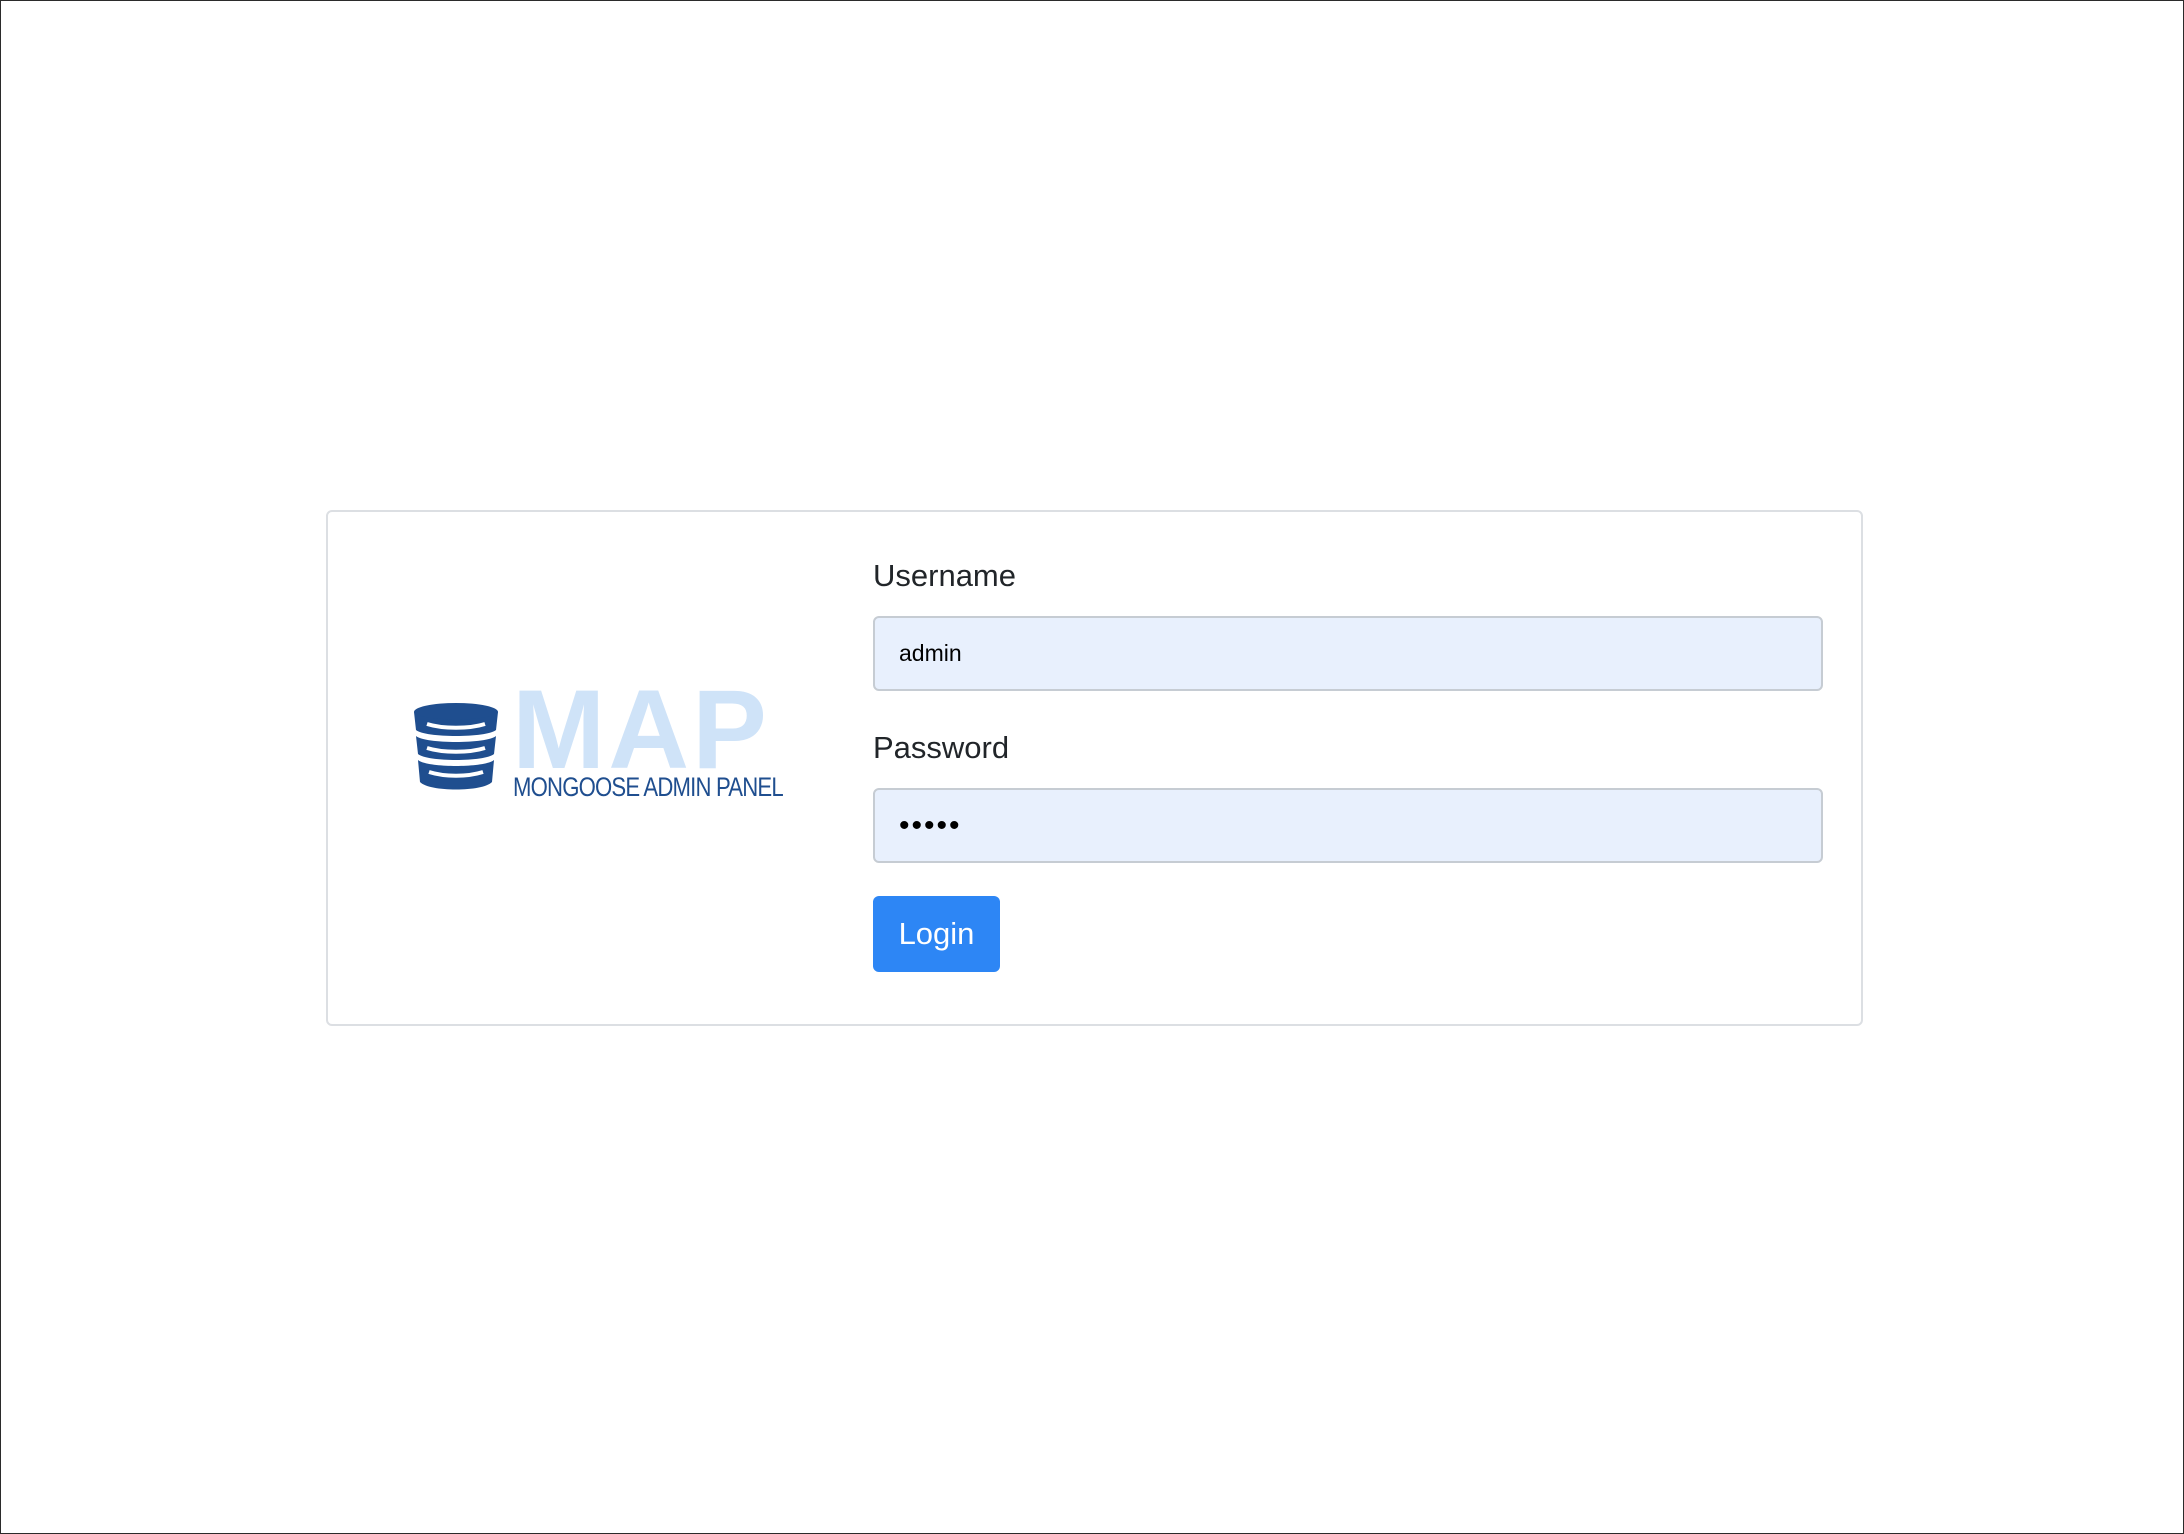 The height and width of the screenshot is (1534, 2184). I want to click on app-logo: MAP MONGOOSE ADMIN PANEL, so click(598, 744).